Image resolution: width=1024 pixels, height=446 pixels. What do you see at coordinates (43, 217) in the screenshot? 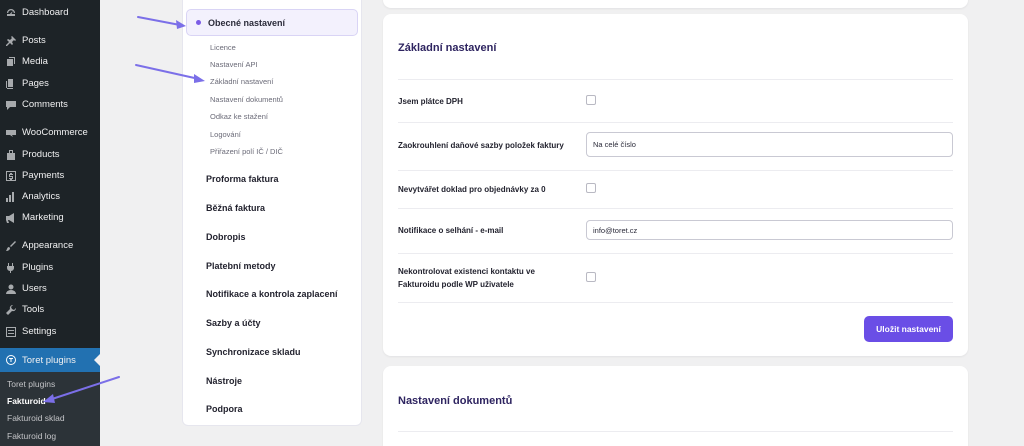
I see `menu-marketing-label: Marketing` at bounding box center [43, 217].